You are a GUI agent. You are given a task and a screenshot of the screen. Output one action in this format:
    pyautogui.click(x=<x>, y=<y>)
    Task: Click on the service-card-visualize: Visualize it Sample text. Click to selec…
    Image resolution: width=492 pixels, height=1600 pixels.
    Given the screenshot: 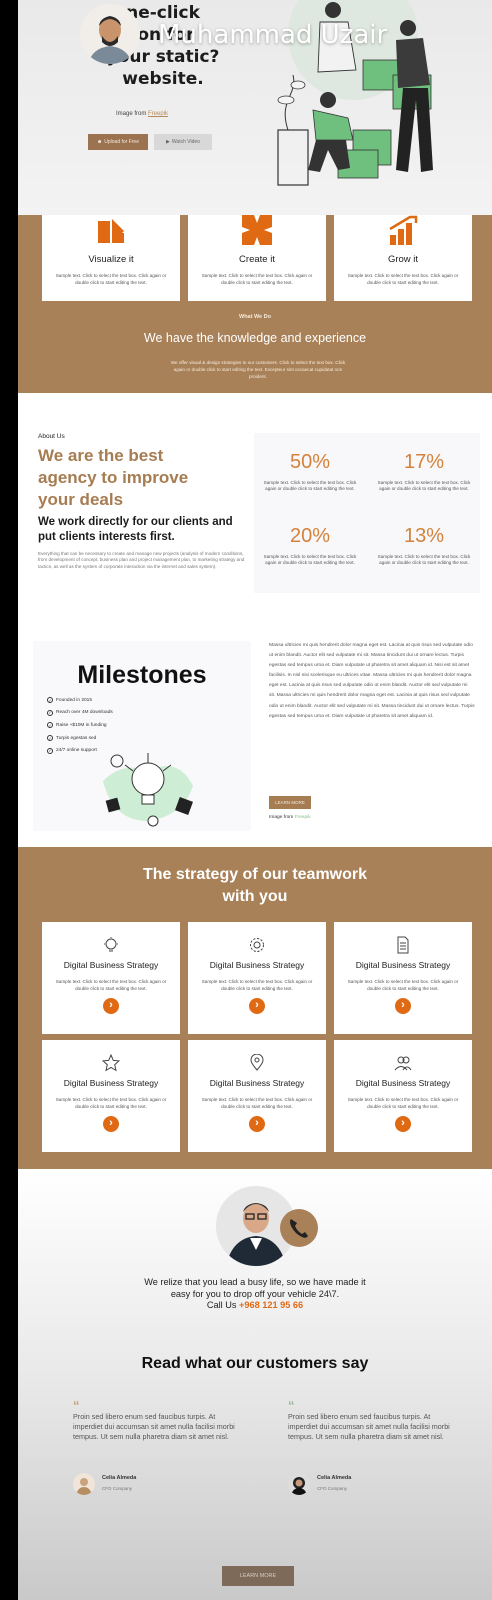 What is the action you would take?
    pyautogui.click(x=111, y=258)
    